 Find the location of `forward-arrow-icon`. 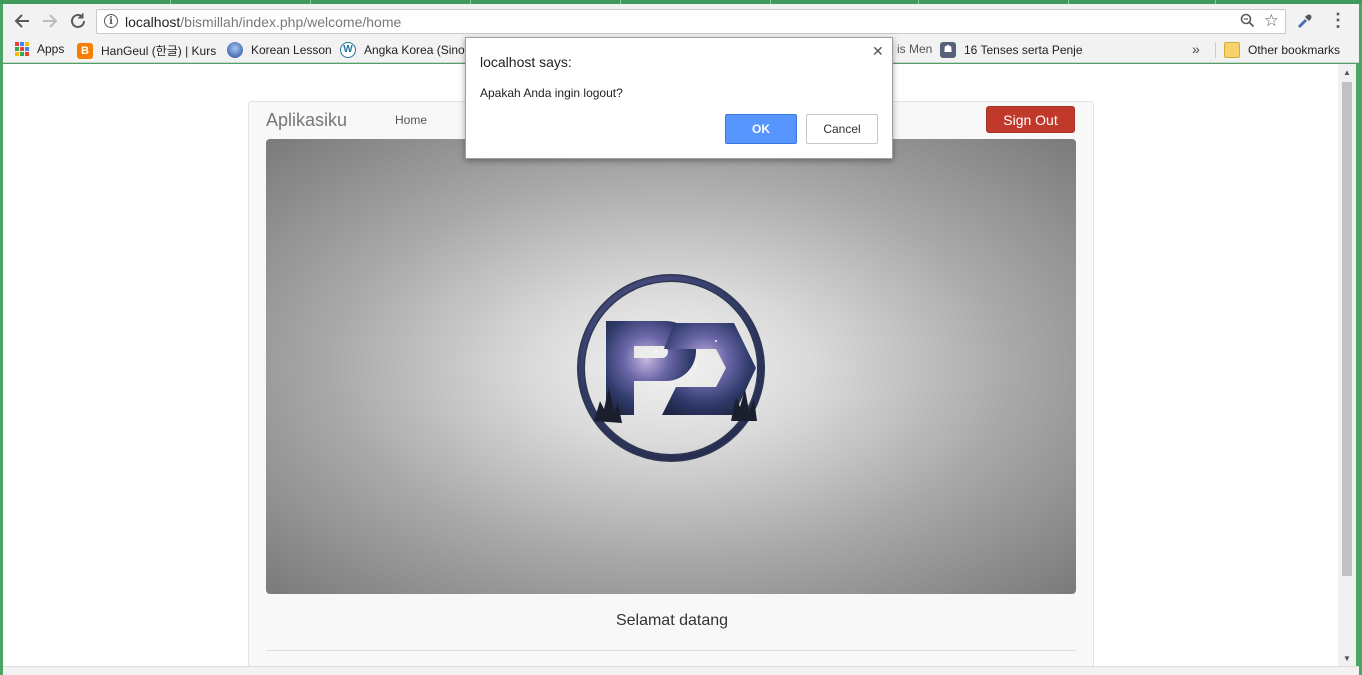

forward-arrow-icon is located at coordinates (50, 21).